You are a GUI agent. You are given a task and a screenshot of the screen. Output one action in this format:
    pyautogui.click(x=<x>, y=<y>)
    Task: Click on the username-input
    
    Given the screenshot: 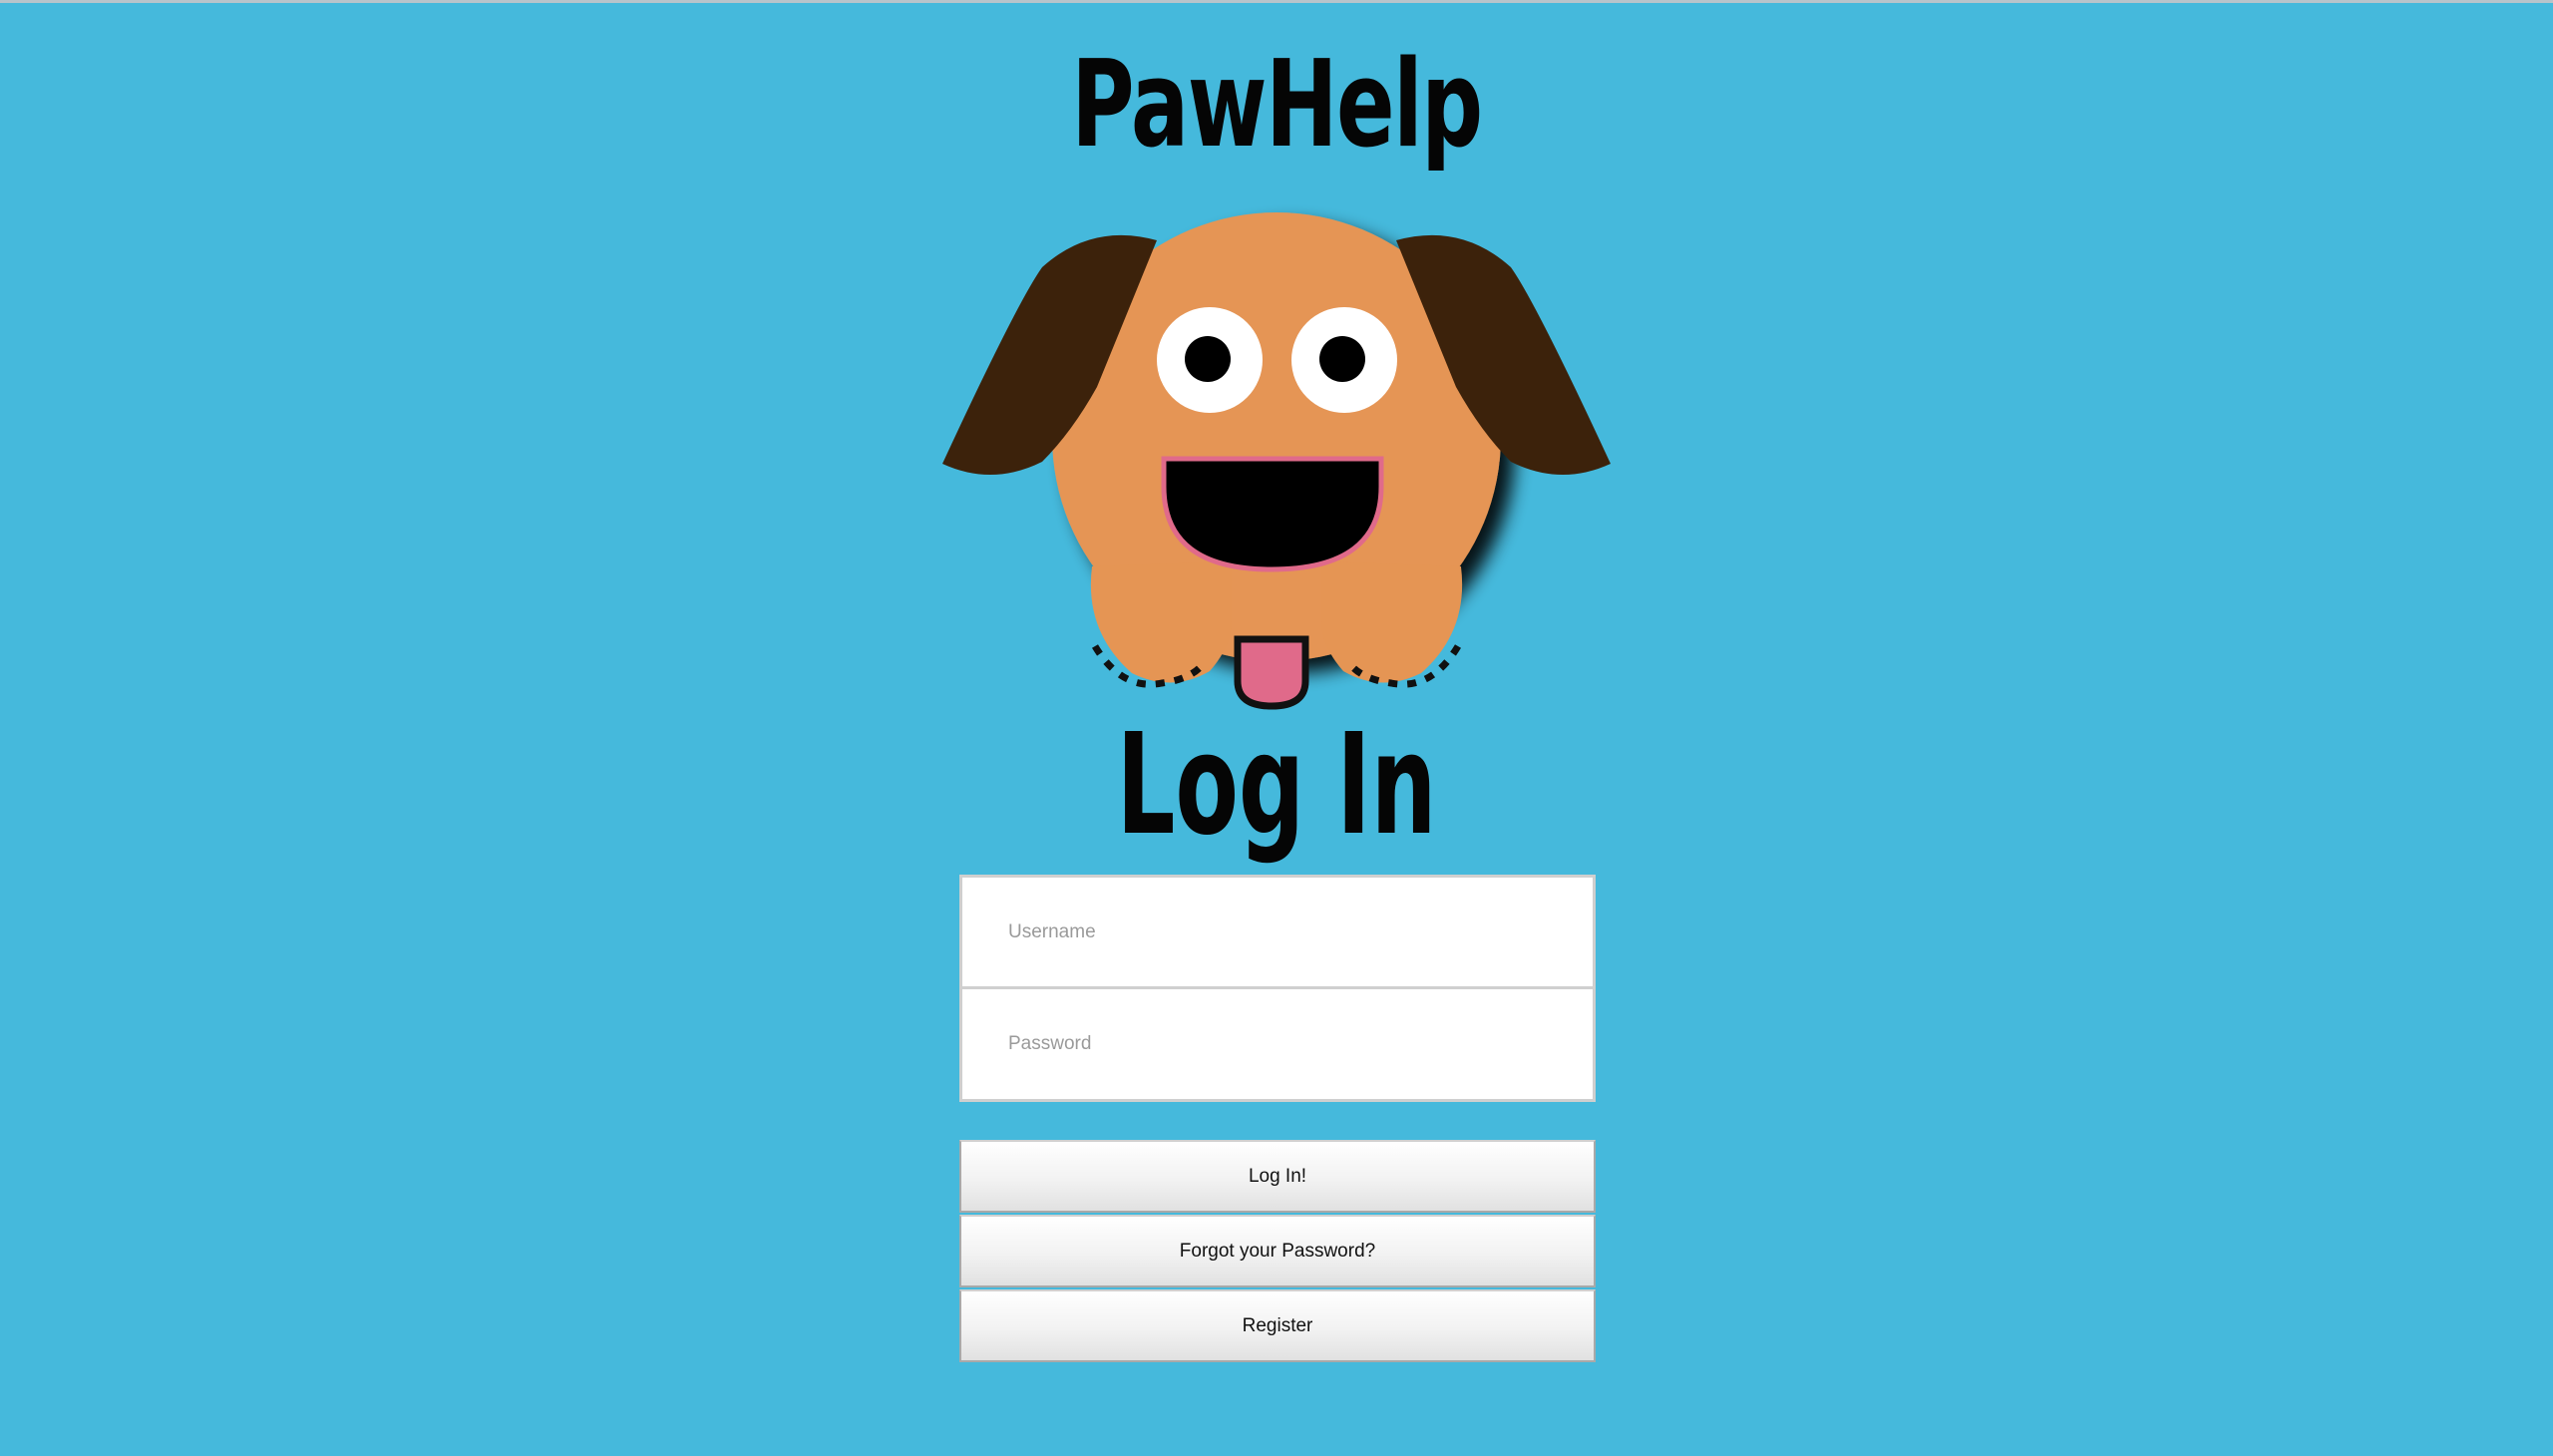 What is the action you would take?
    pyautogui.click(x=1278, y=932)
    